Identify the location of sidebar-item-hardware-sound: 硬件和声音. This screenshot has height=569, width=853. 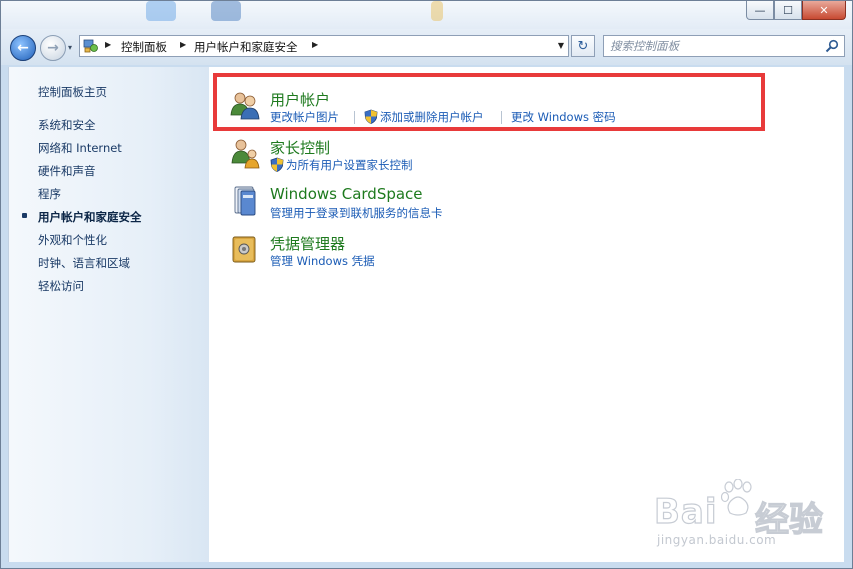
(67, 171).